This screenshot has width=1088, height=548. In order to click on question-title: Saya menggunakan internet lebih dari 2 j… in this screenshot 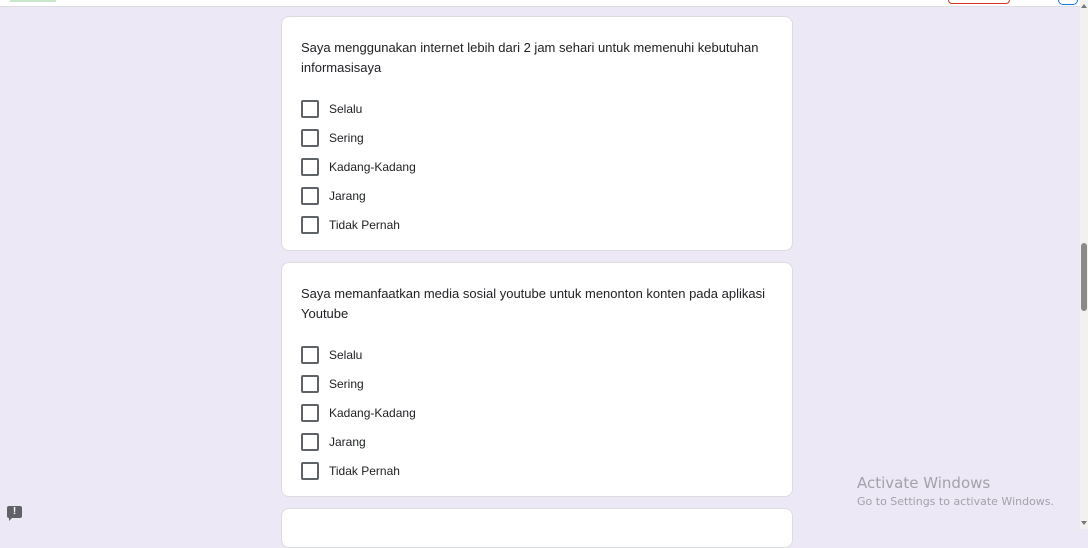, I will do `click(530, 57)`.